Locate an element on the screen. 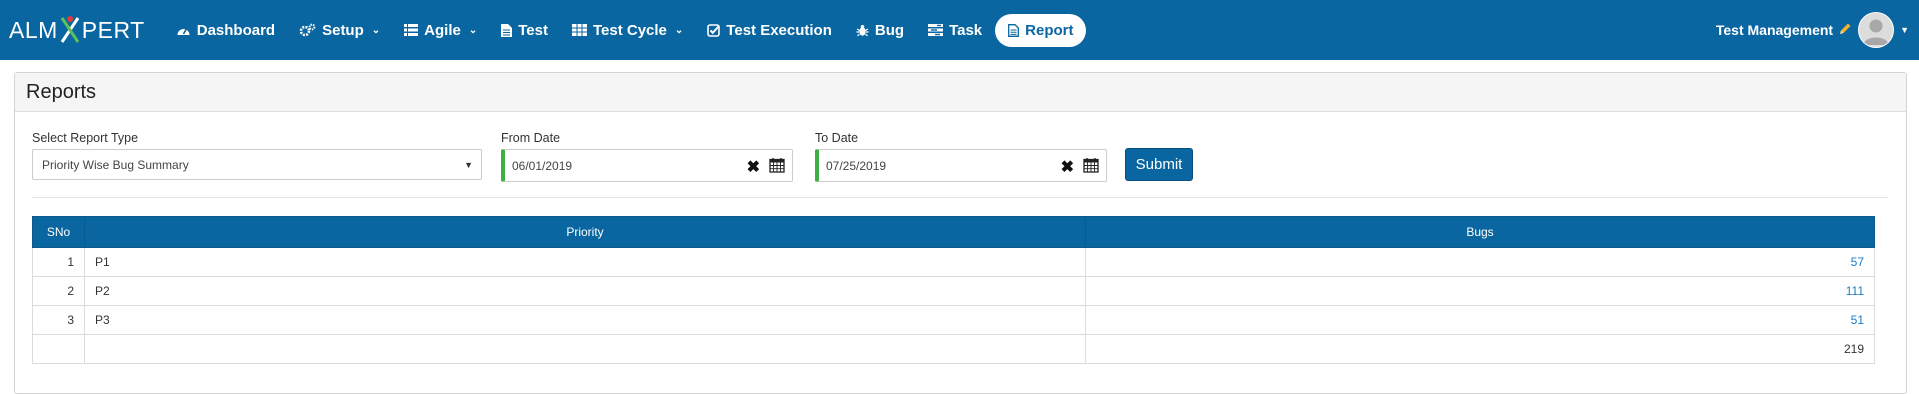 The image size is (1919, 394). file-text-icon is located at coordinates (1014, 30).